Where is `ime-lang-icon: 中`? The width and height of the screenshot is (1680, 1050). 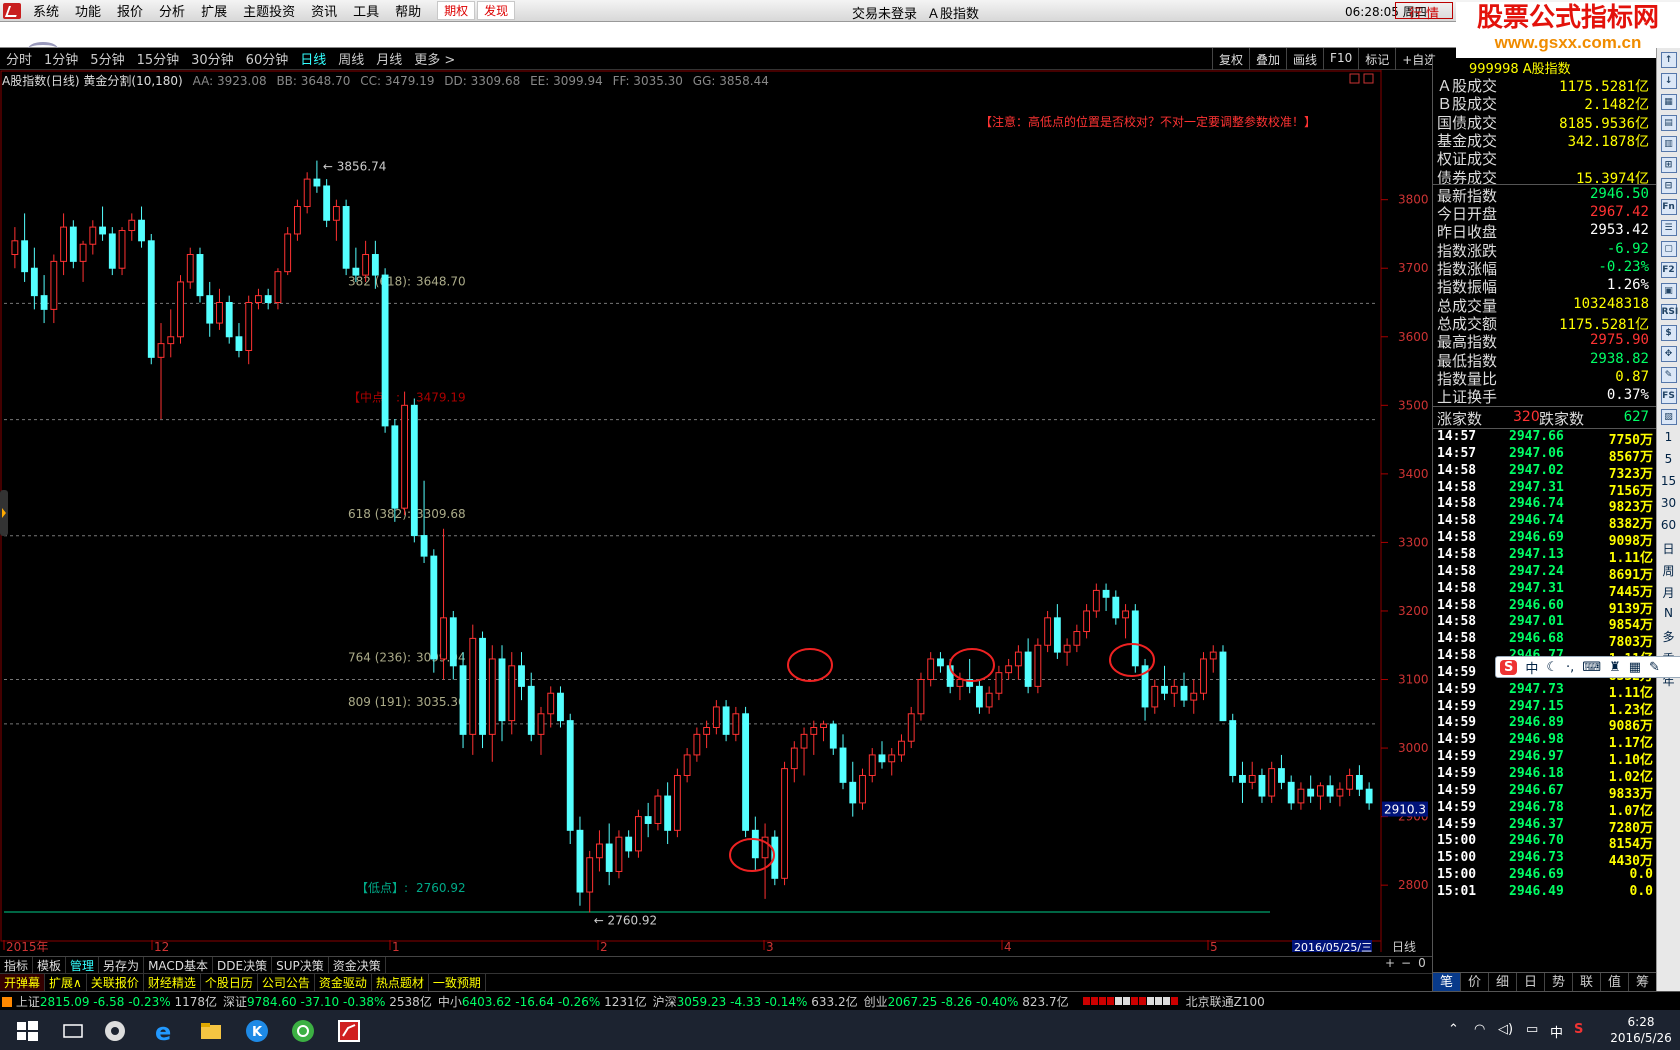
ime-lang-icon: 中 is located at coordinates (1531, 667).